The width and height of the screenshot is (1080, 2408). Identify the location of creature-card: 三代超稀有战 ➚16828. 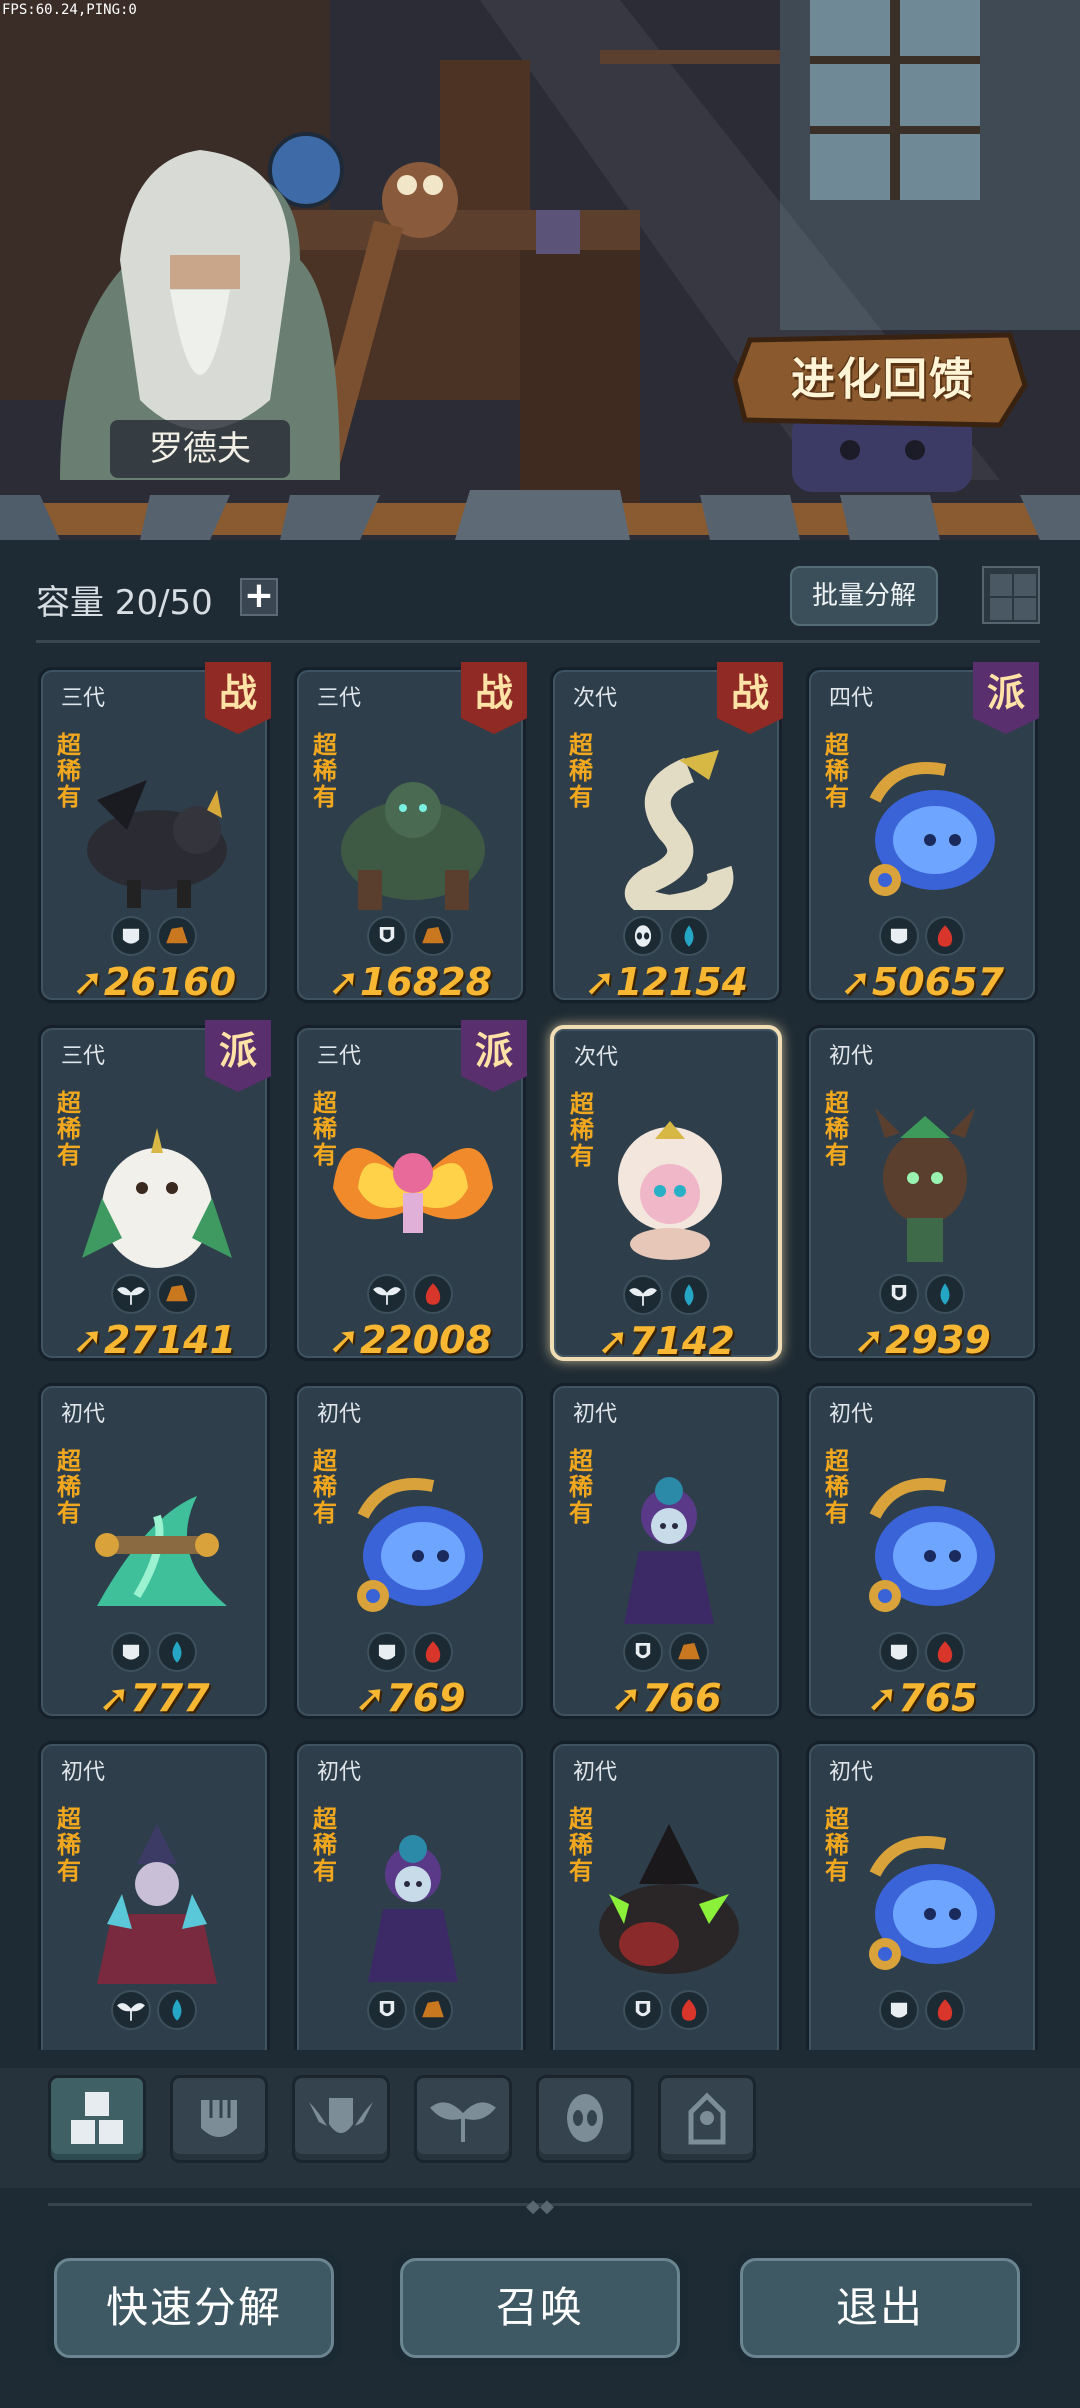
(410, 833).